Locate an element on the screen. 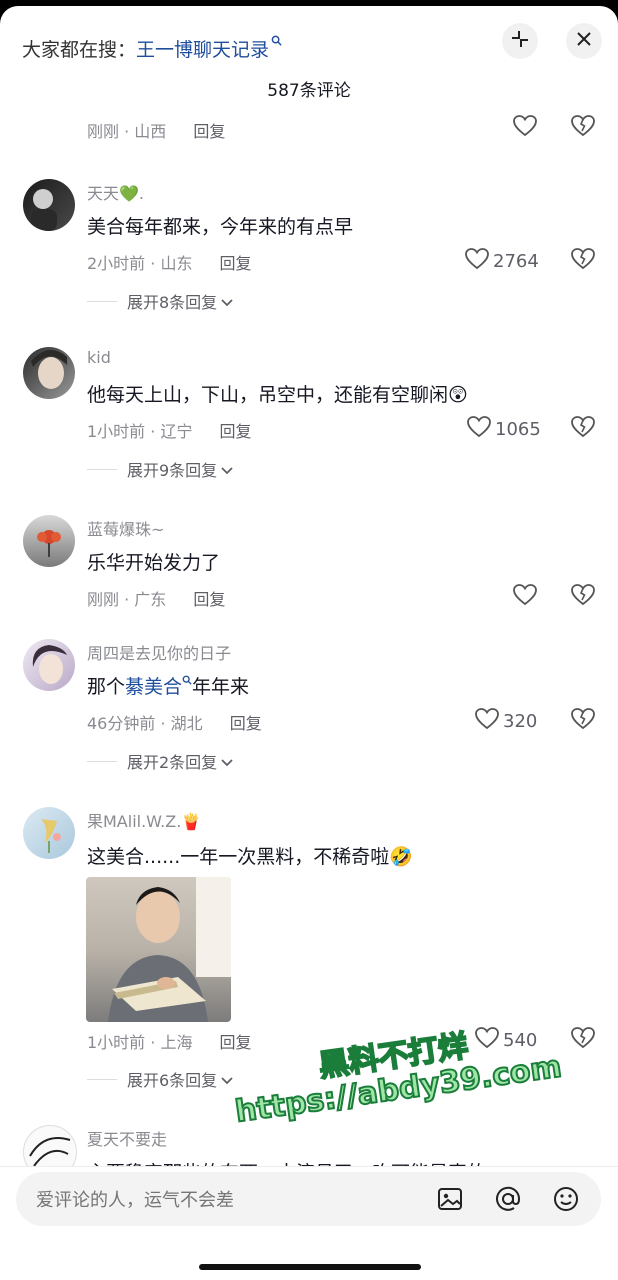  expand-replies-button: 展开8条回复 is located at coordinates (160, 301).